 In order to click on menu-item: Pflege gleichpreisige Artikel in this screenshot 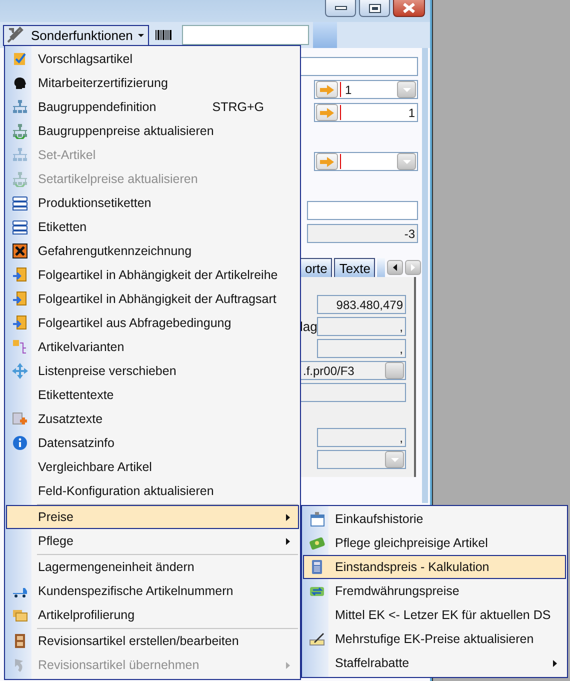, I will do `click(434, 543)`.